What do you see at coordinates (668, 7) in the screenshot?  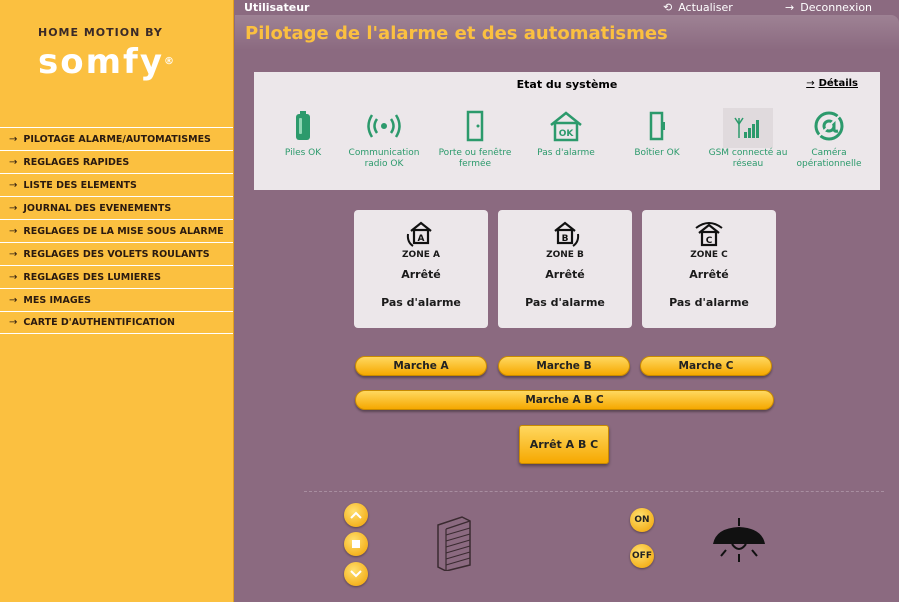 I see `refresh-icon: ⟲` at bounding box center [668, 7].